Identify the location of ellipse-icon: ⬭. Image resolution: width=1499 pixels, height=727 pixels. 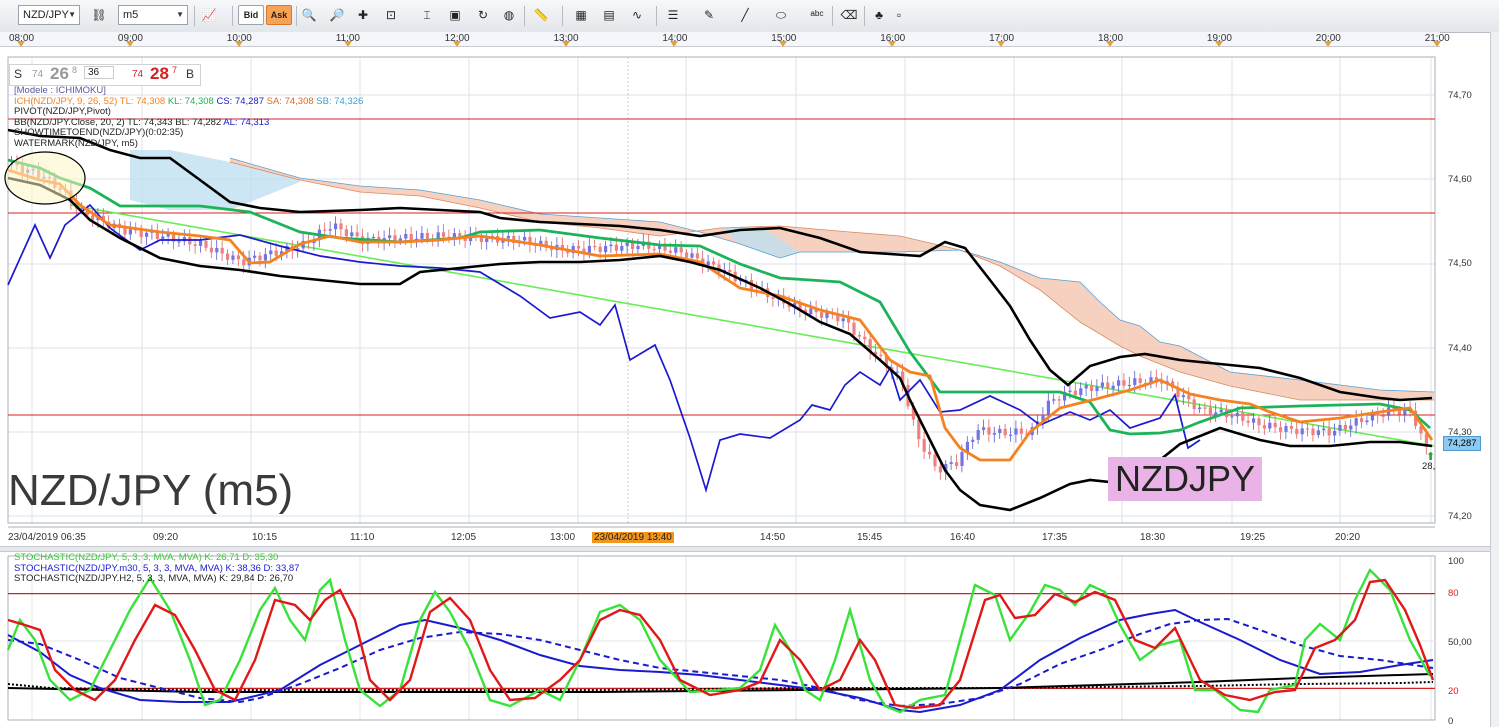
(781, 15).